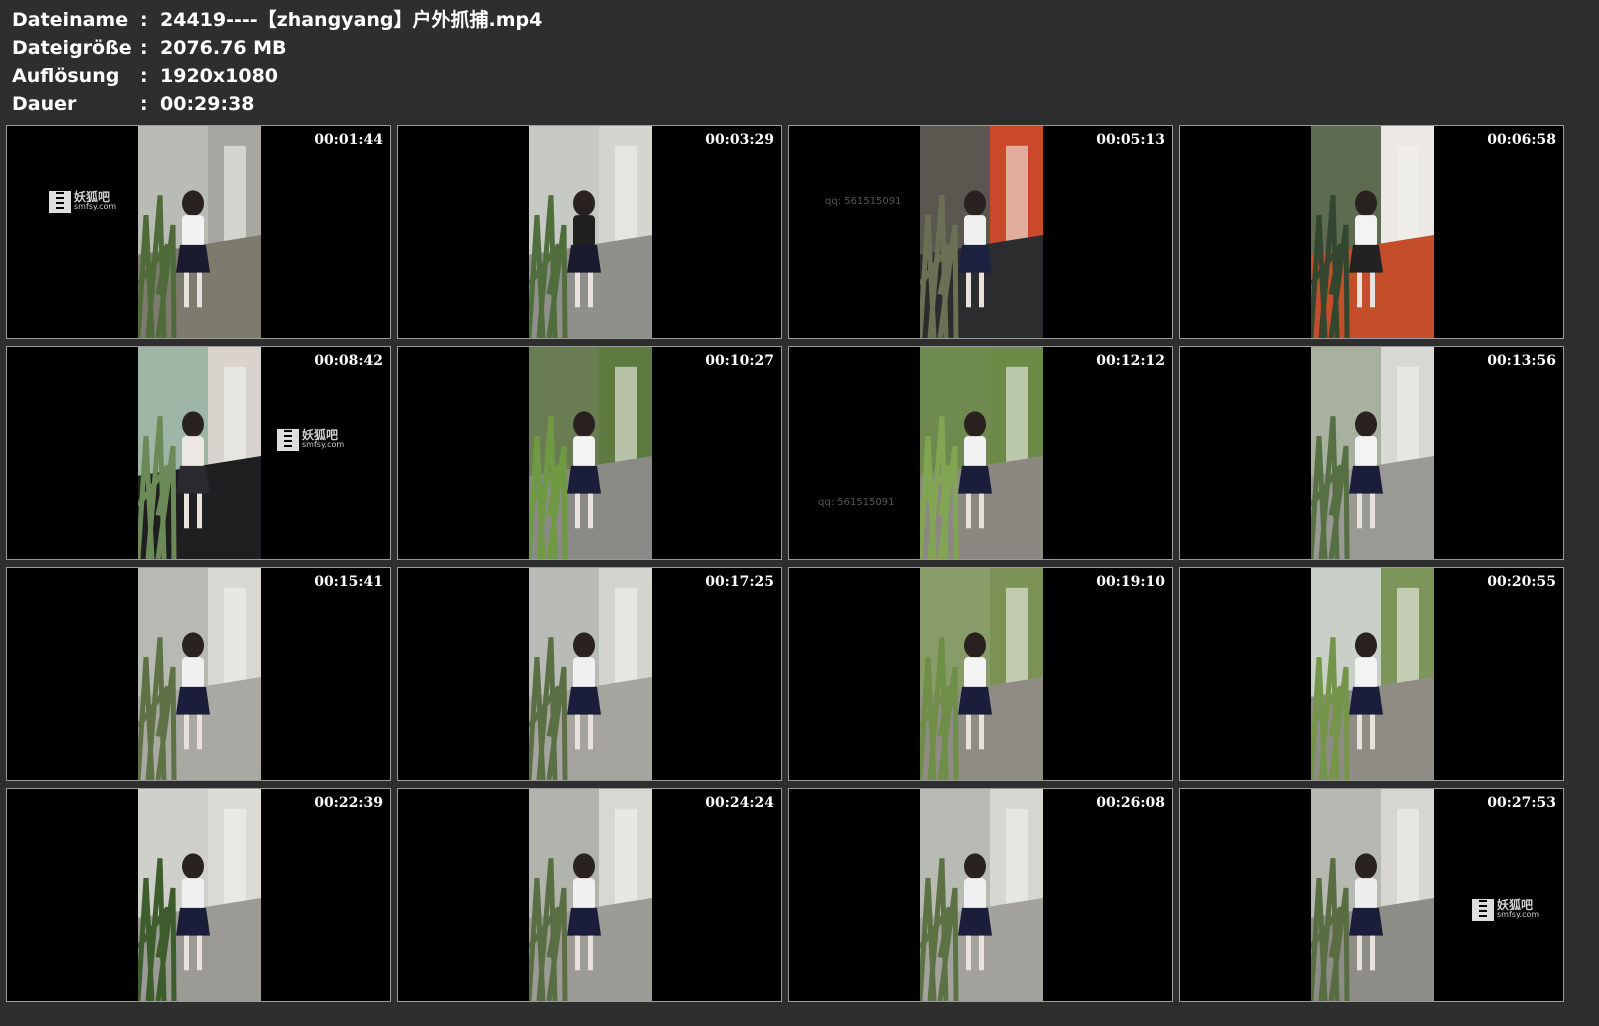 The width and height of the screenshot is (1599, 1026). Describe the element at coordinates (44, 104) in the screenshot. I see `duration-label: Dauer` at that location.